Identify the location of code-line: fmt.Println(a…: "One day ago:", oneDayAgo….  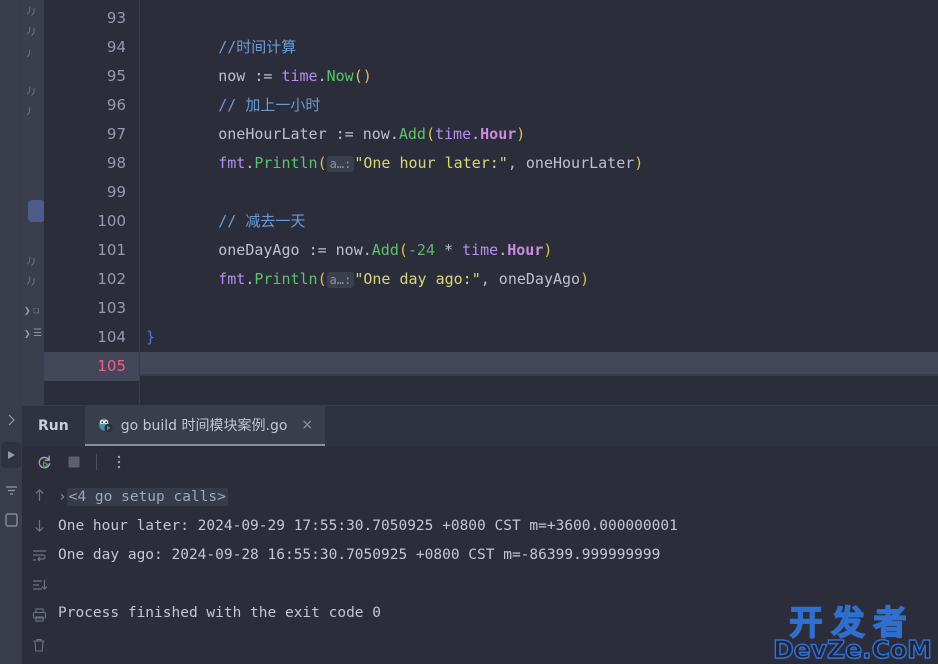
(539, 279).